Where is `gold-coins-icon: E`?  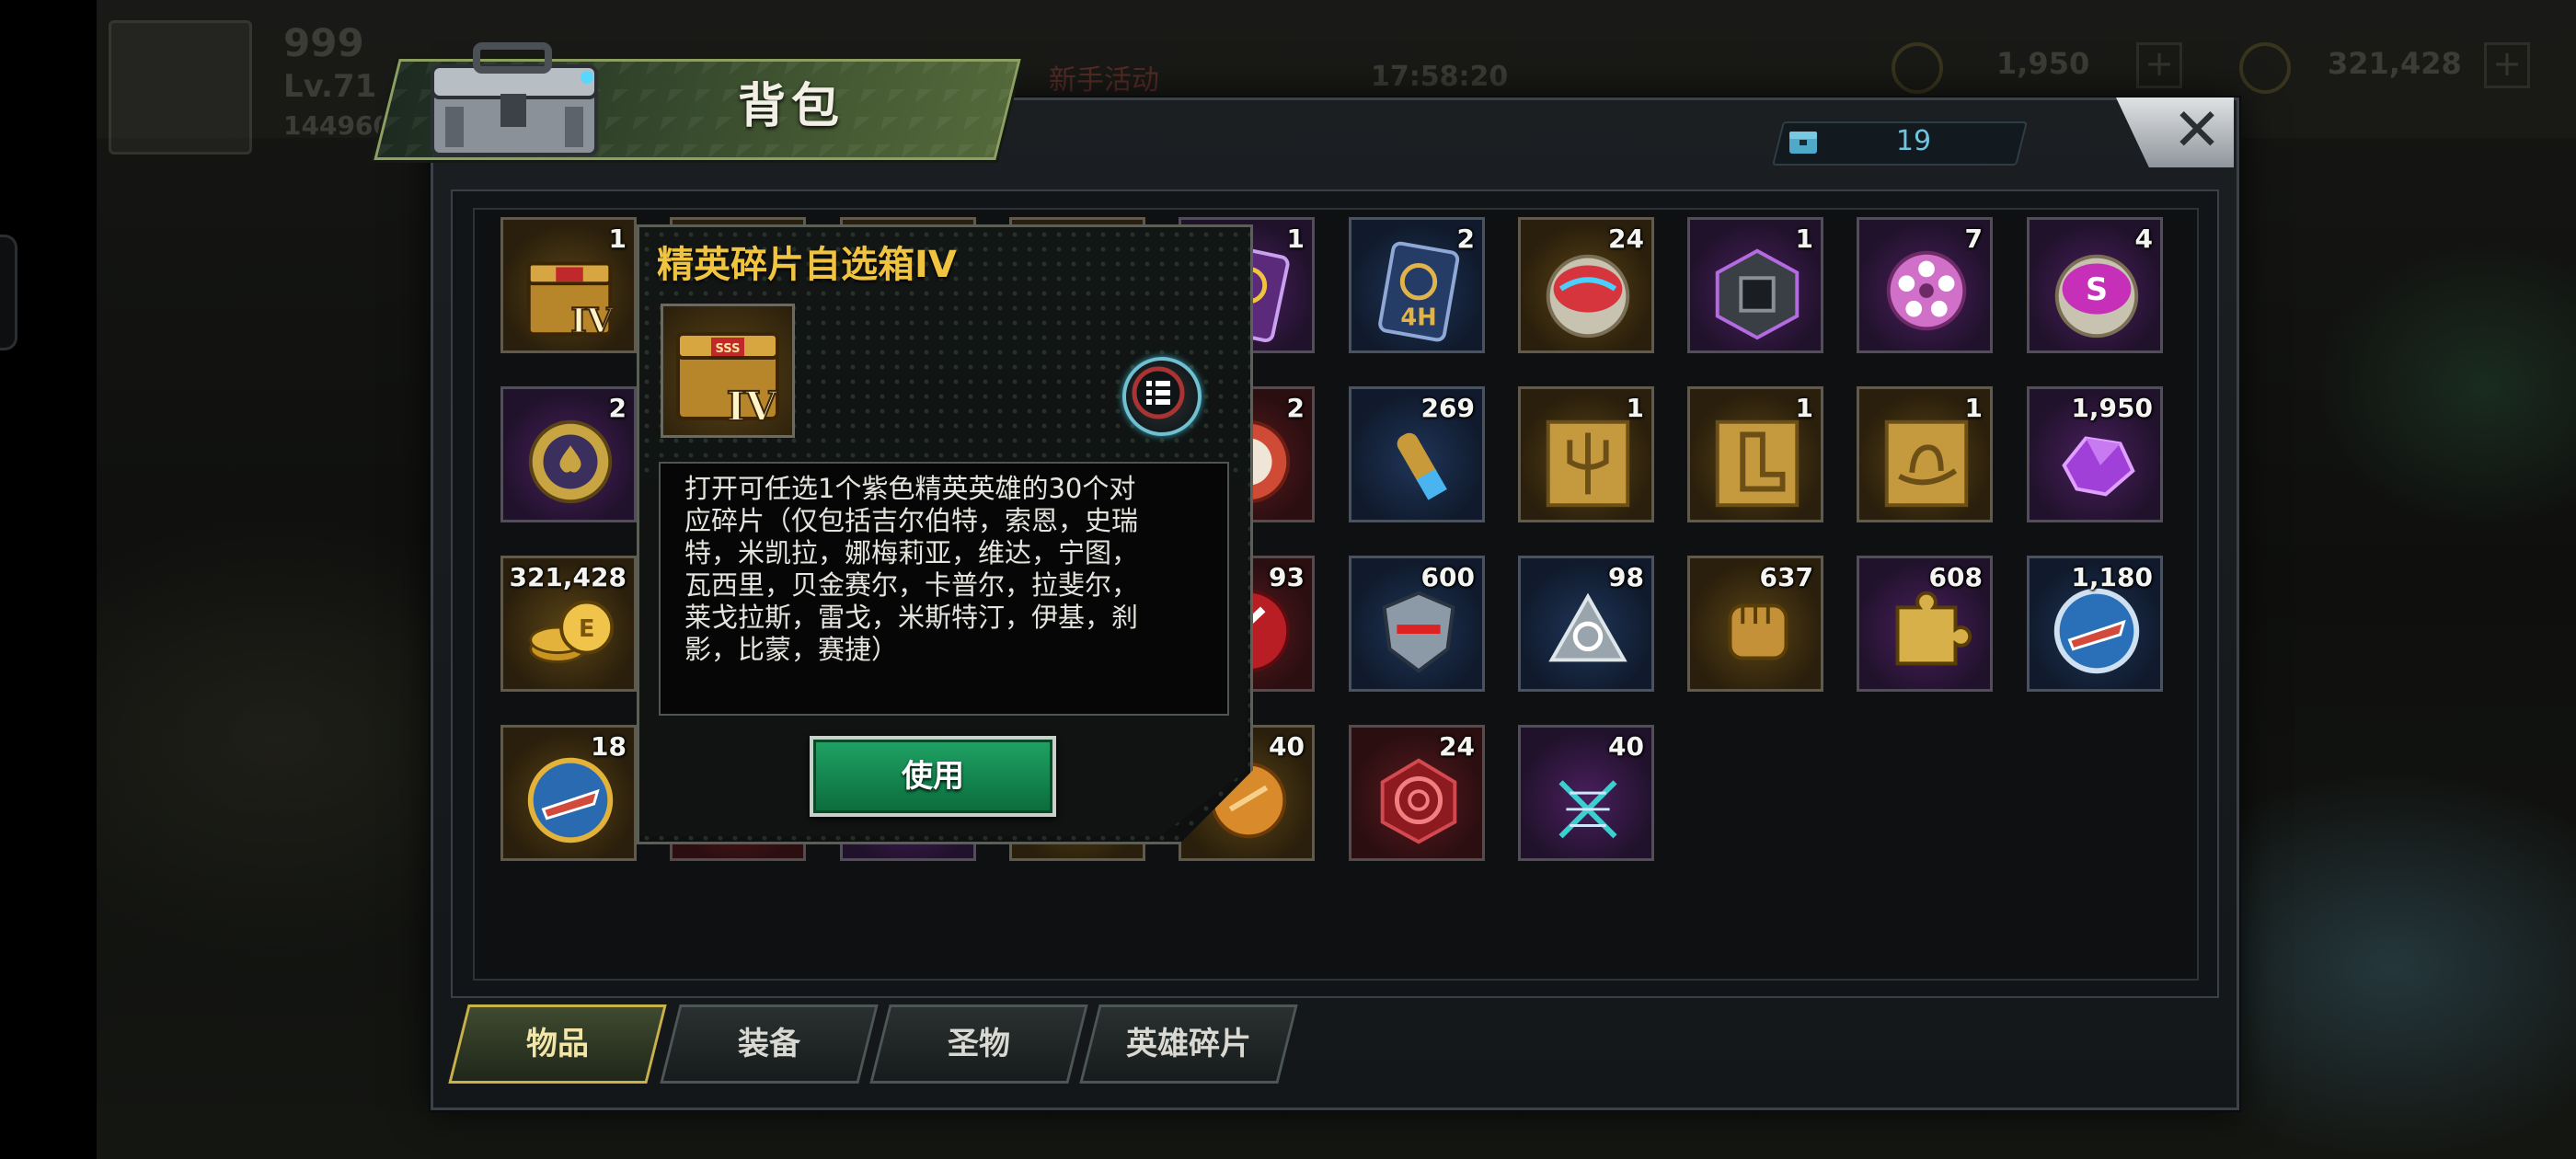 gold-coins-icon: E is located at coordinates (572, 631).